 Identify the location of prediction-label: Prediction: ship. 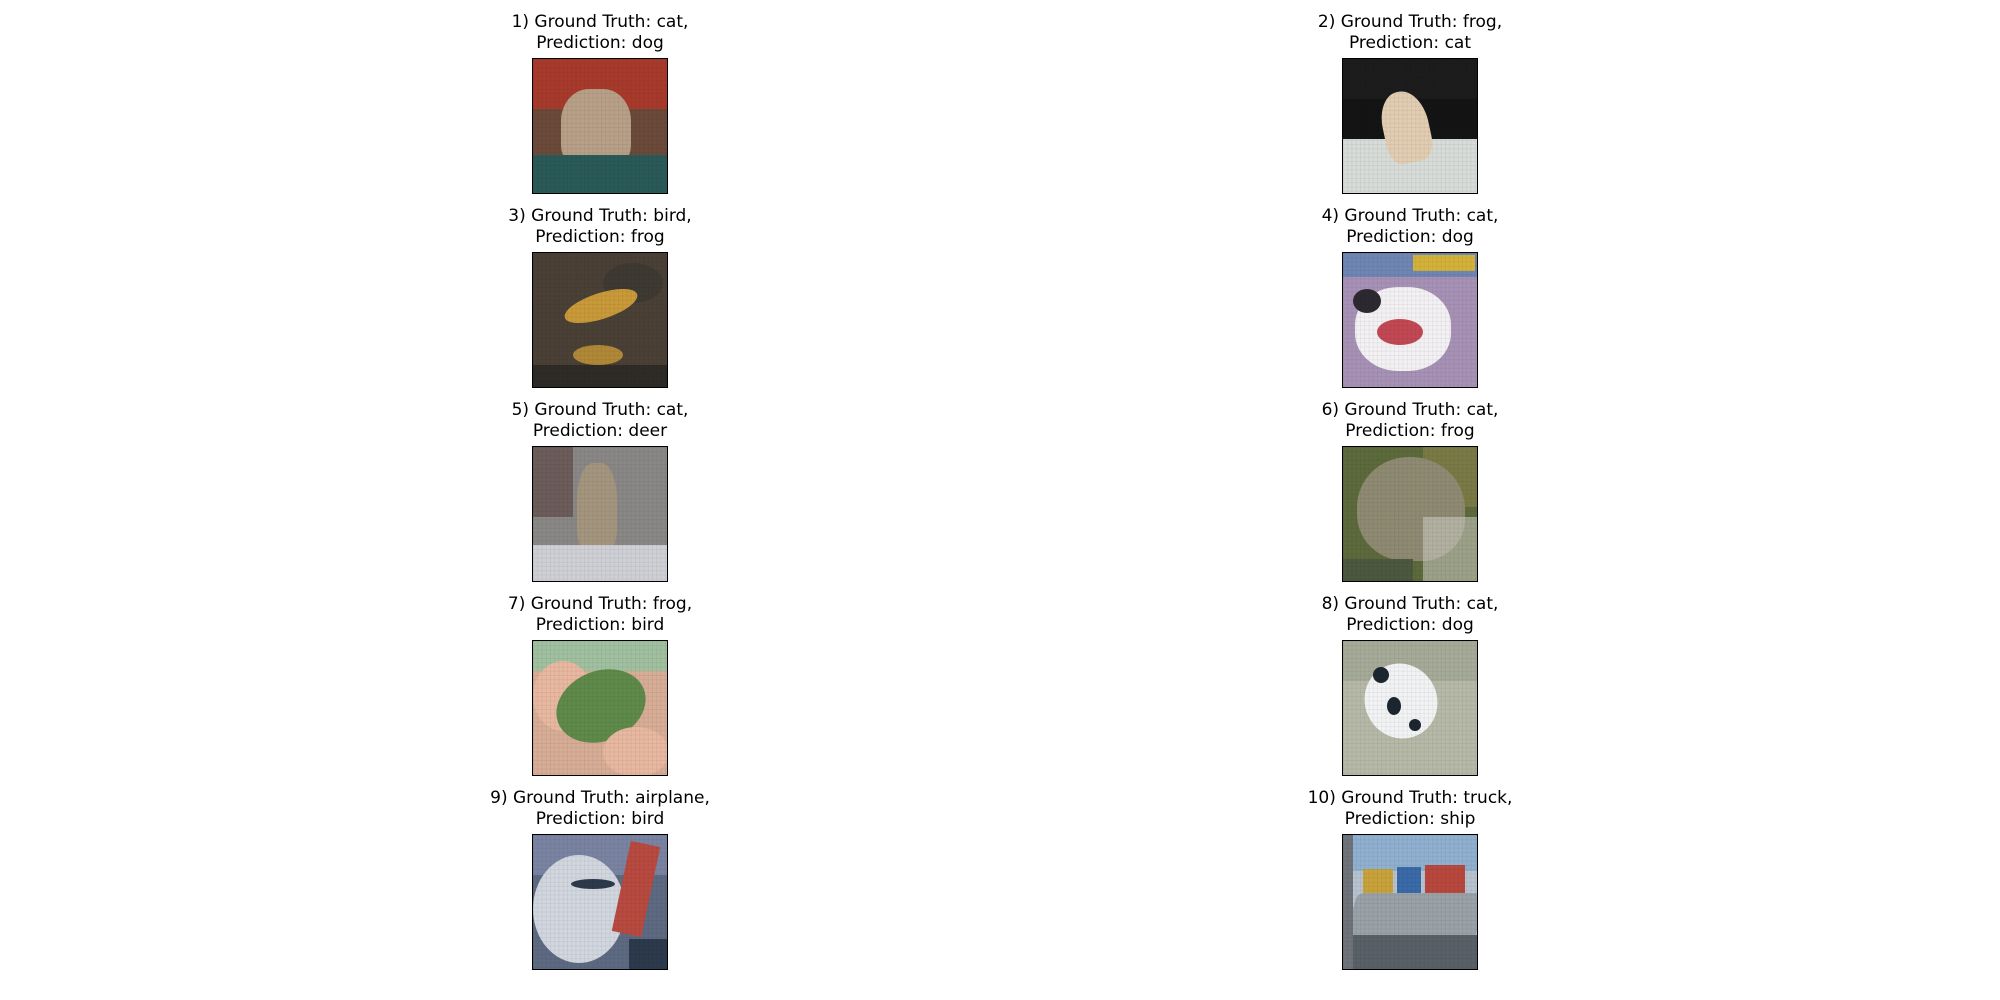
(1410, 819).